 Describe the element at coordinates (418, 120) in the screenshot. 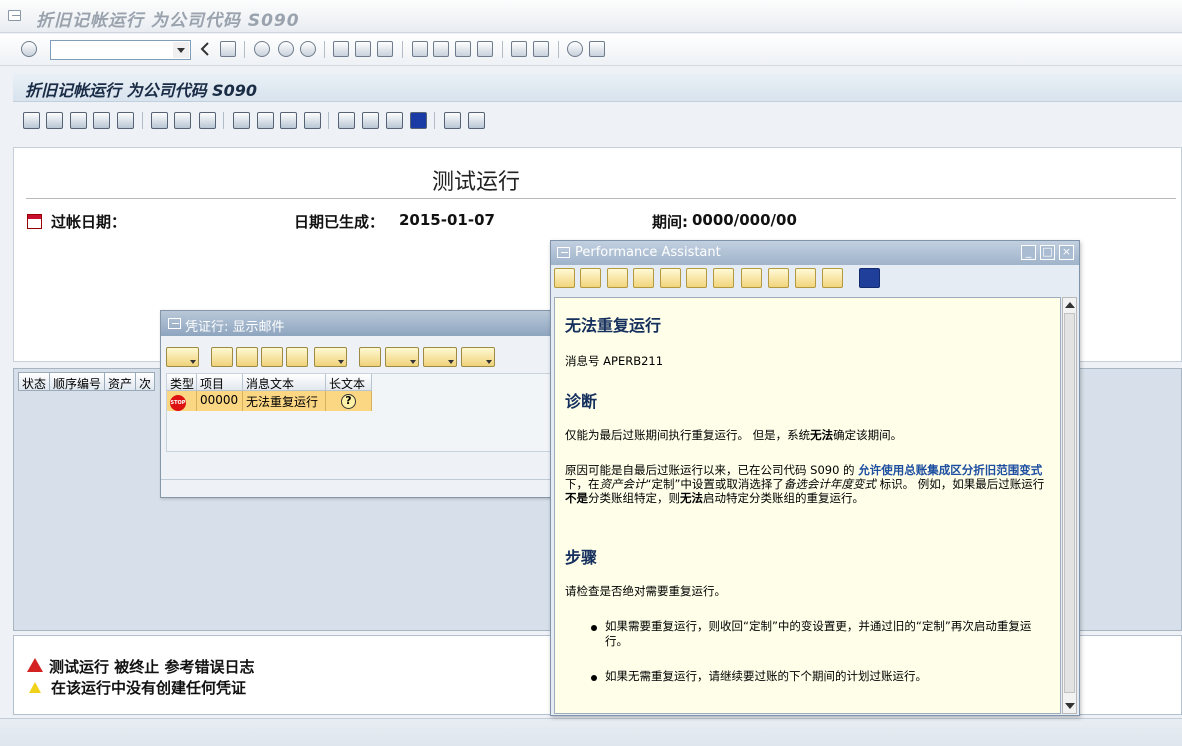

I see `info-icon` at that location.